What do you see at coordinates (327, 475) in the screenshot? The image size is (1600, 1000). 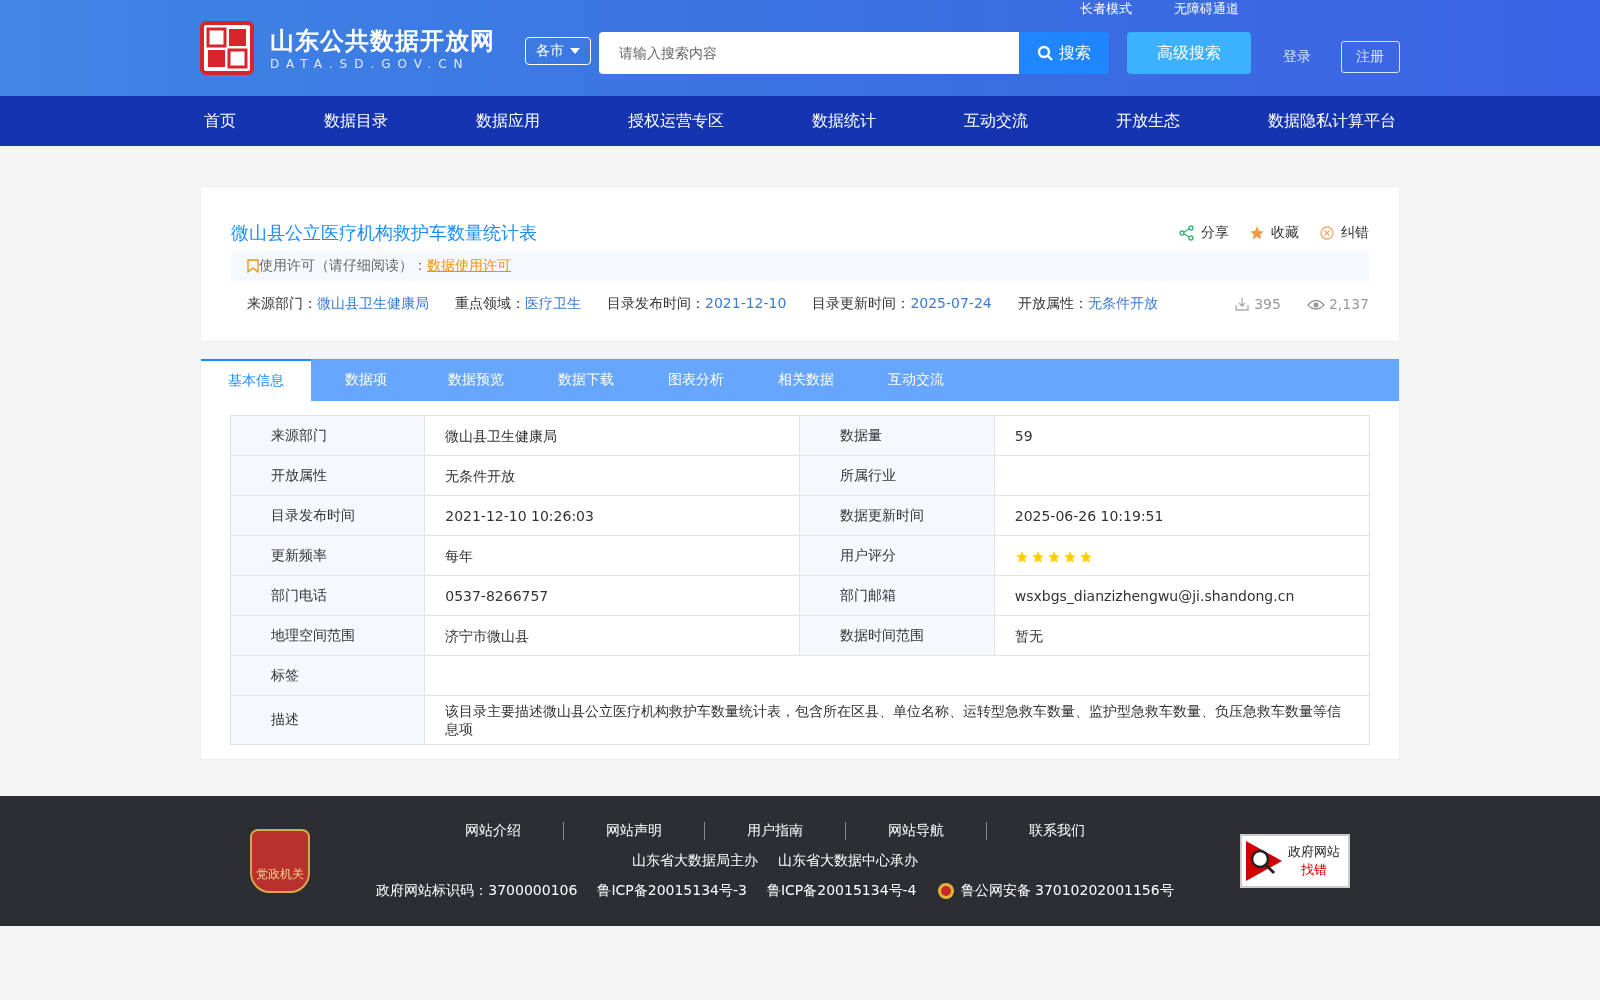 I see `table-label-cell: 开放属性` at bounding box center [327, 475].